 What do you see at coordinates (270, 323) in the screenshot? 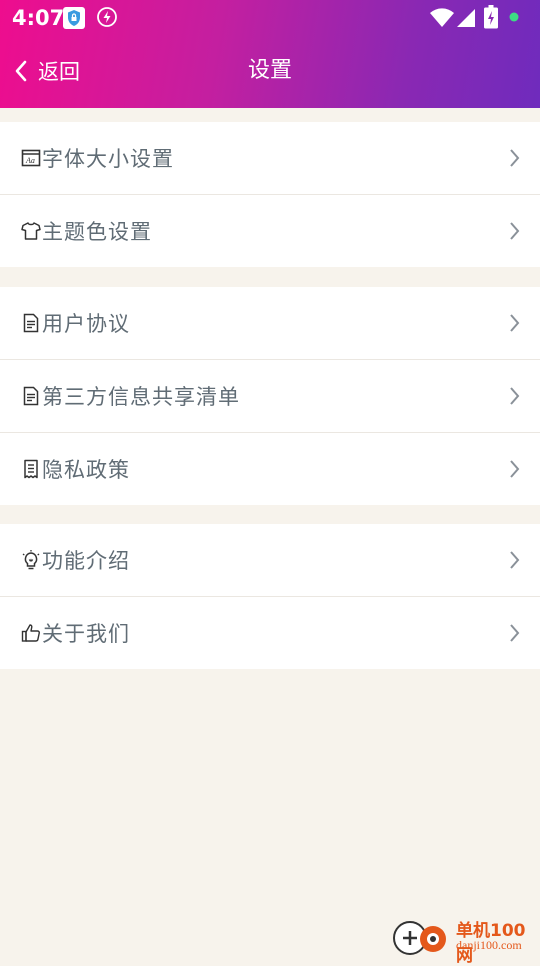
I see `user-agreement-item: 用户协议` at bounding box center [270, 323].